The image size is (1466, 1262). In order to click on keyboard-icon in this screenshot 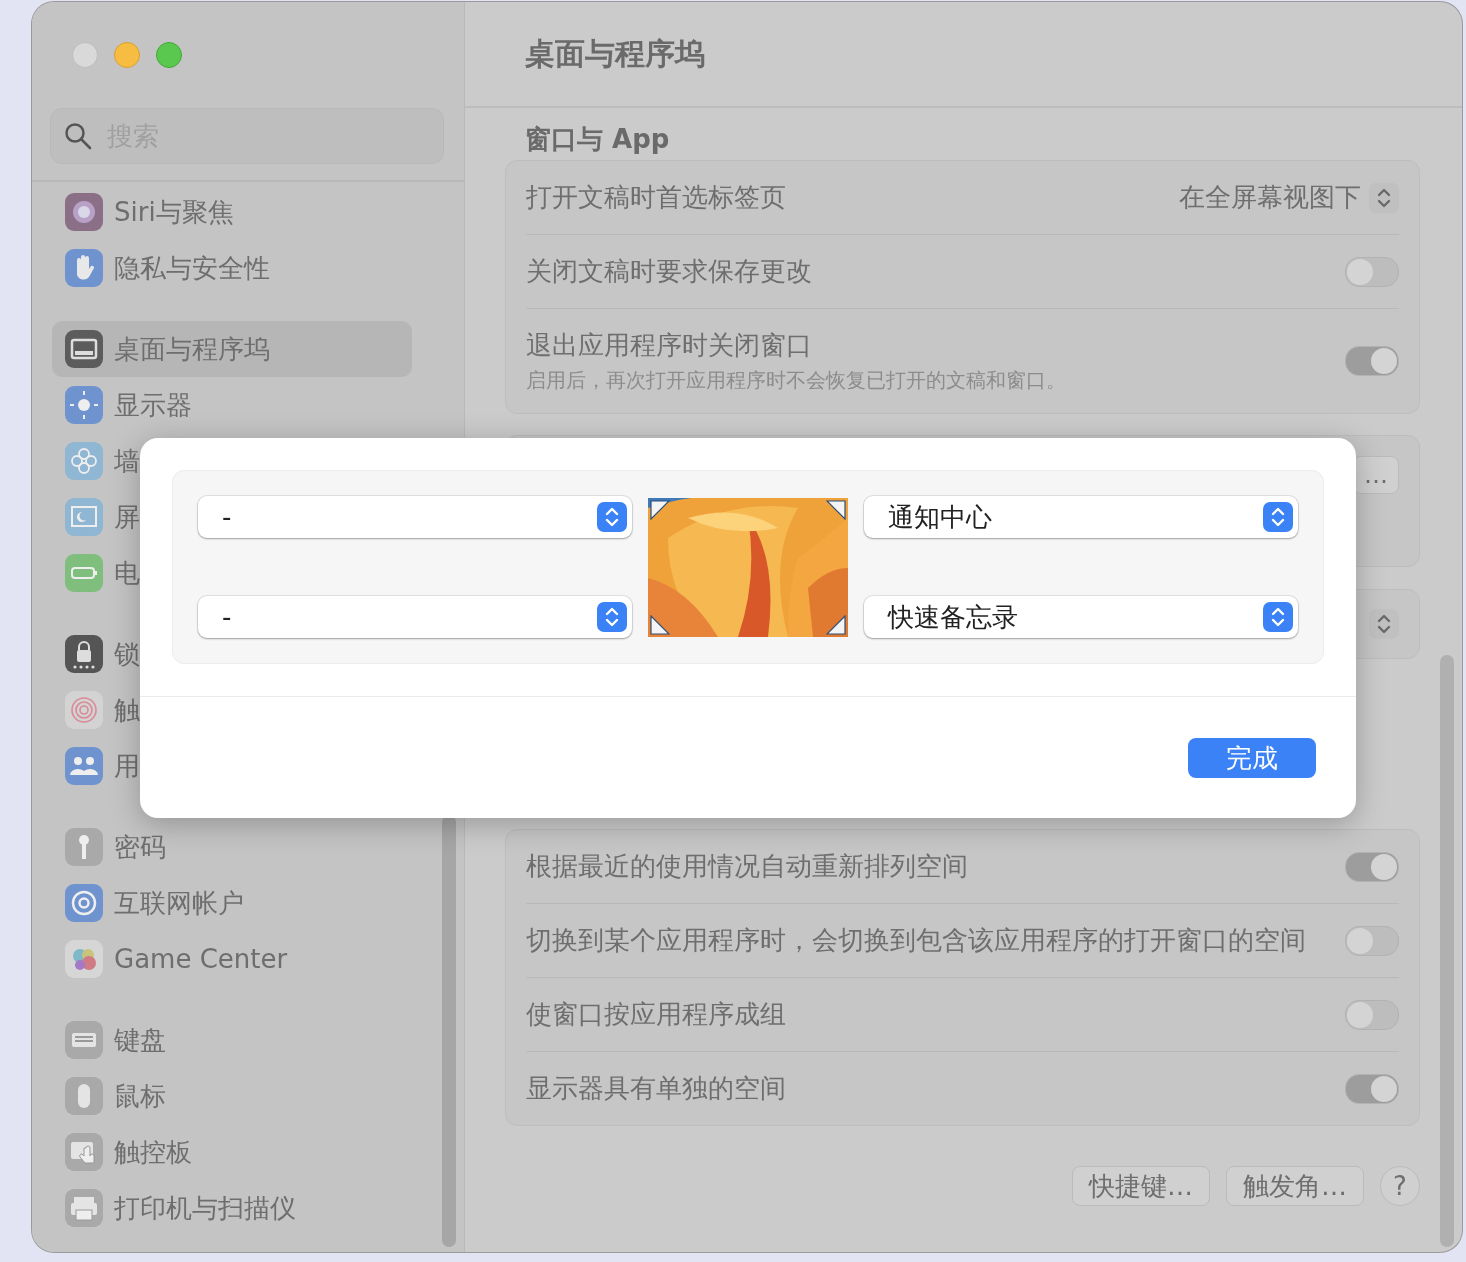, I will do `click(84, 1040)`.